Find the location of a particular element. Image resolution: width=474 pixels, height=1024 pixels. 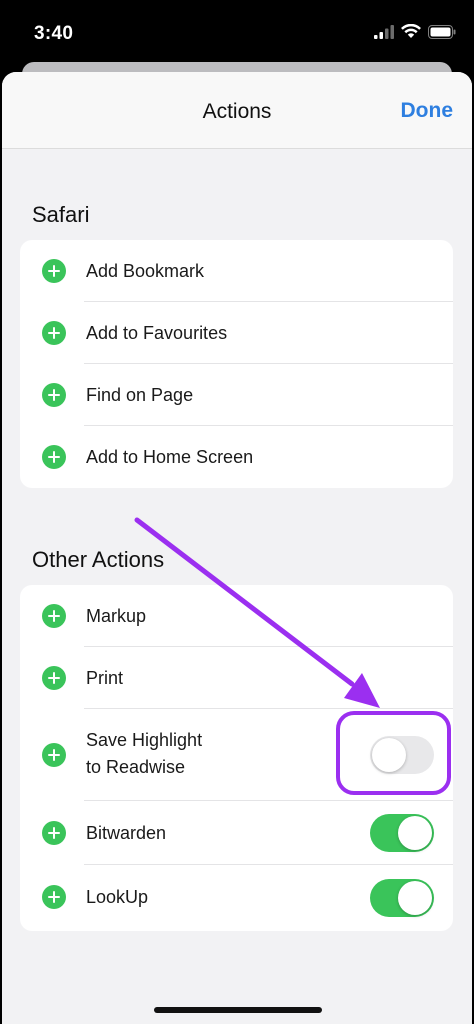

nav-bar: Actions Done is located at coordinates (237, 110).